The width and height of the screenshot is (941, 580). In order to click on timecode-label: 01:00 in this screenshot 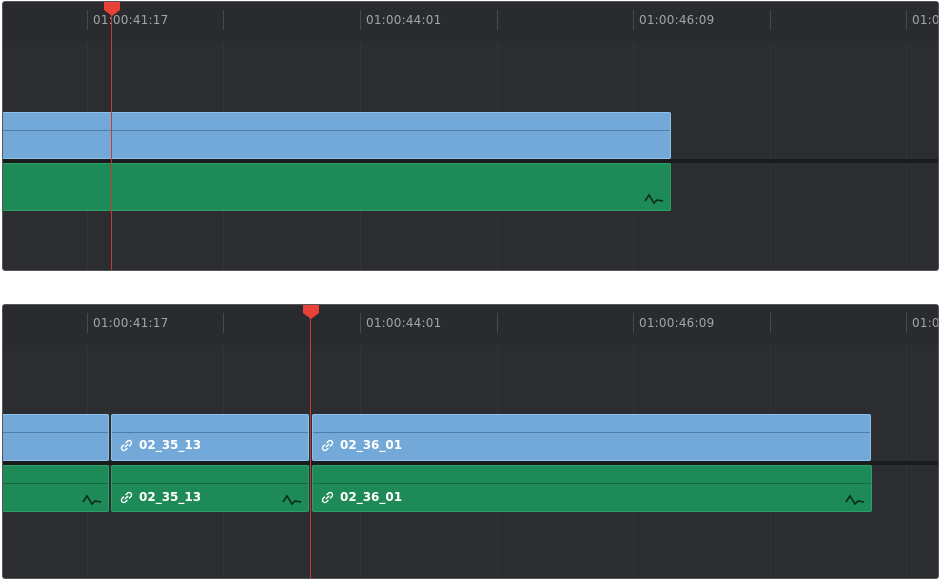, I will do `click(925, 20)`.